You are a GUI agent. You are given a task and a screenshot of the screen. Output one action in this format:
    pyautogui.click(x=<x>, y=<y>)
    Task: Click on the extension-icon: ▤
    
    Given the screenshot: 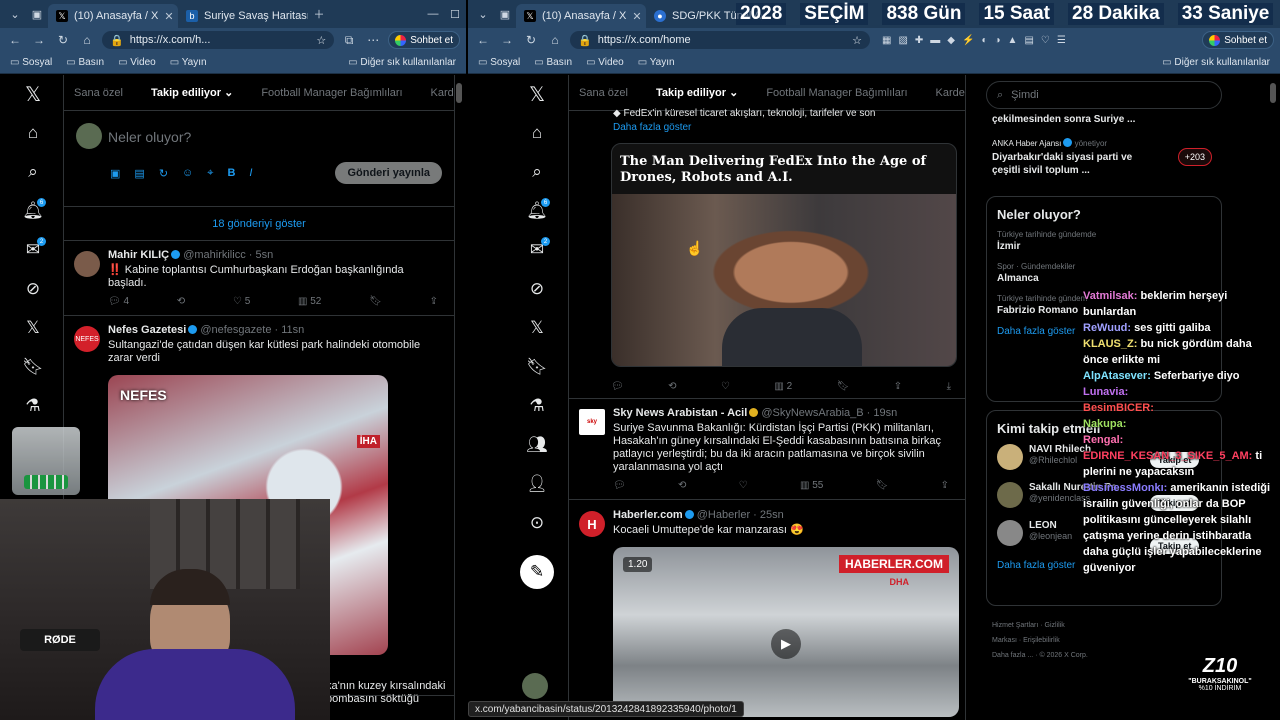 What is the action you would take?
    pyautogui.click(x=1028, y=40)
    